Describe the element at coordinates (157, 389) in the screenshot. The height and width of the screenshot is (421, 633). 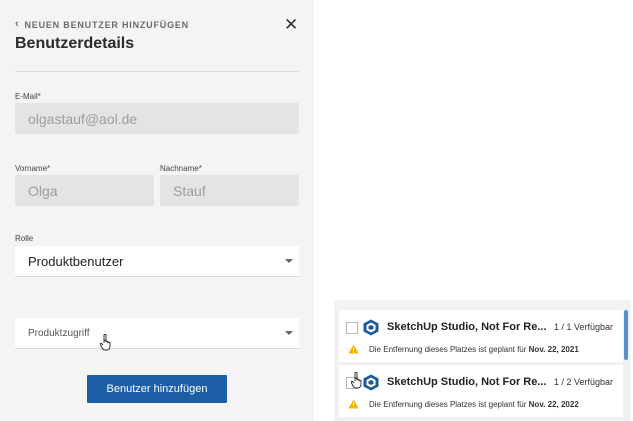
I see `add-user-button: Benutzer hinzufügen` at that location.